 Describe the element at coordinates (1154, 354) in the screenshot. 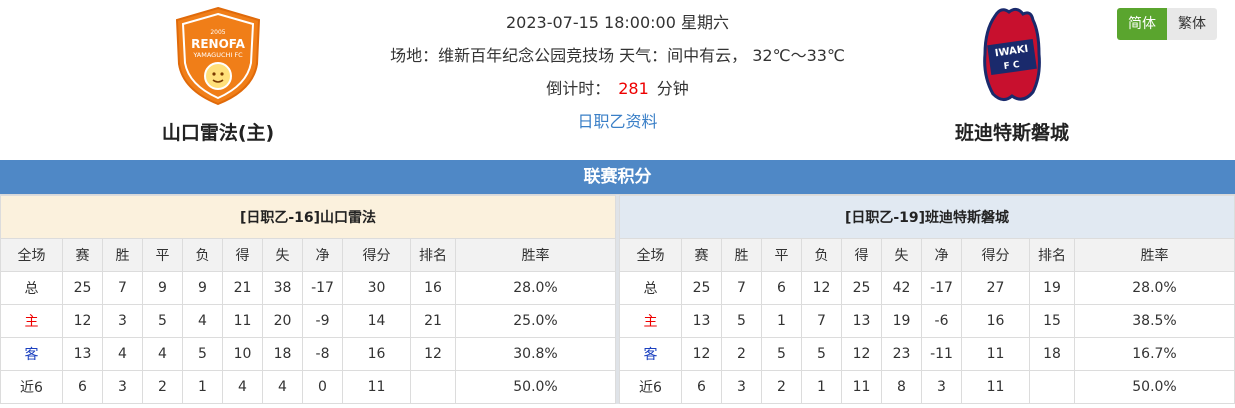

I see `table-cell: 16.7%` at that location.